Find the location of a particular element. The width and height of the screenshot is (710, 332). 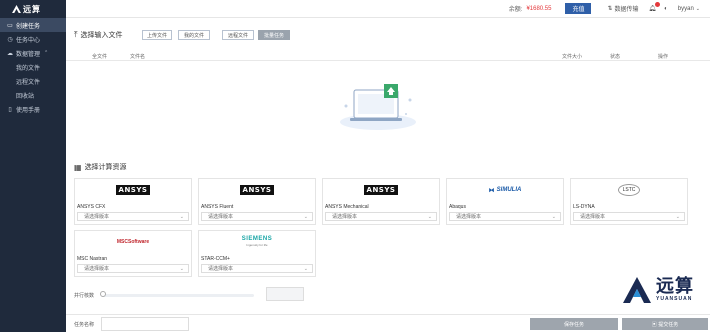

data-transfer-link: ⇅ 数据传输 is located at coordinates (622, 8).